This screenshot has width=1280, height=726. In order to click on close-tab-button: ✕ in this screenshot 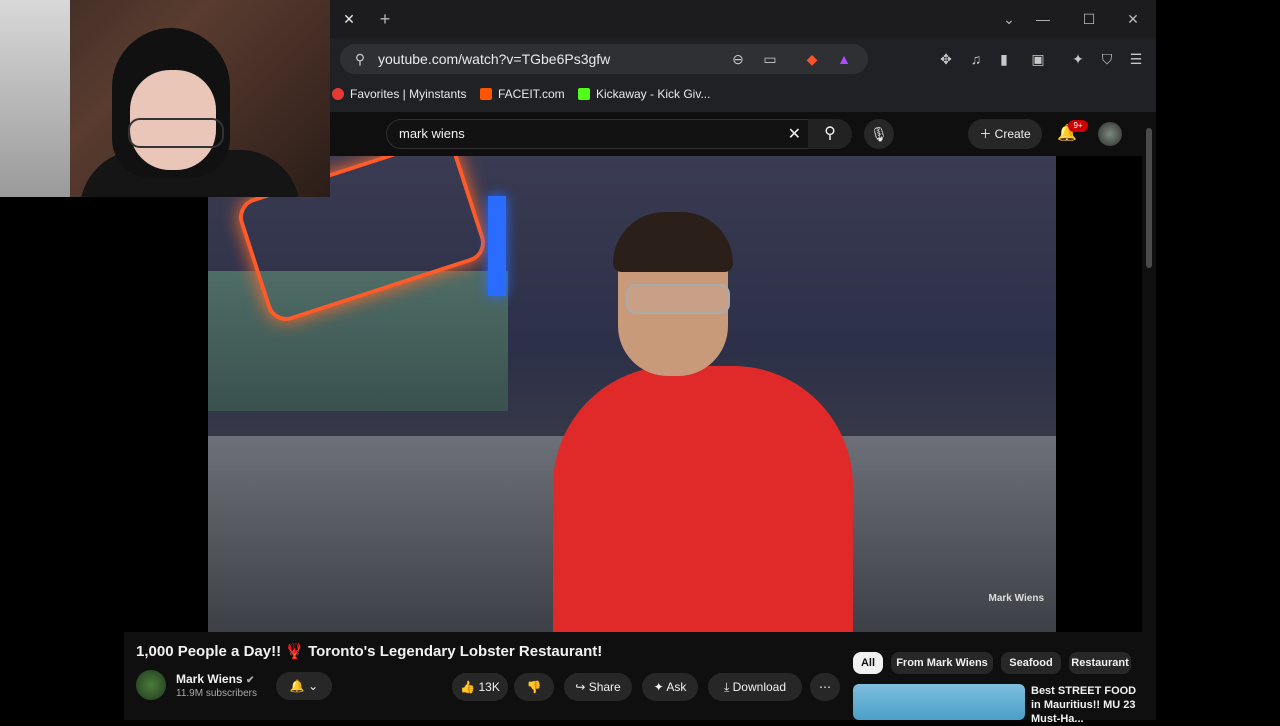, I will do `click(349, 19)`.